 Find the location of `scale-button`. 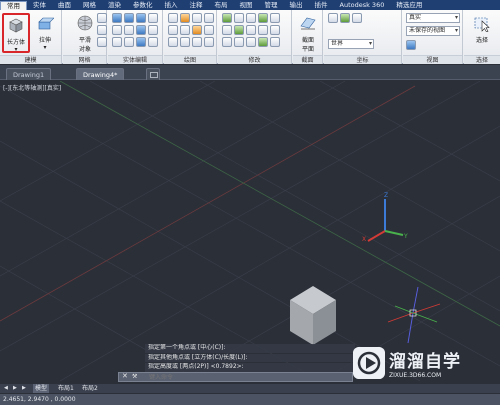

scale-button is located at coordinates (239, 30).